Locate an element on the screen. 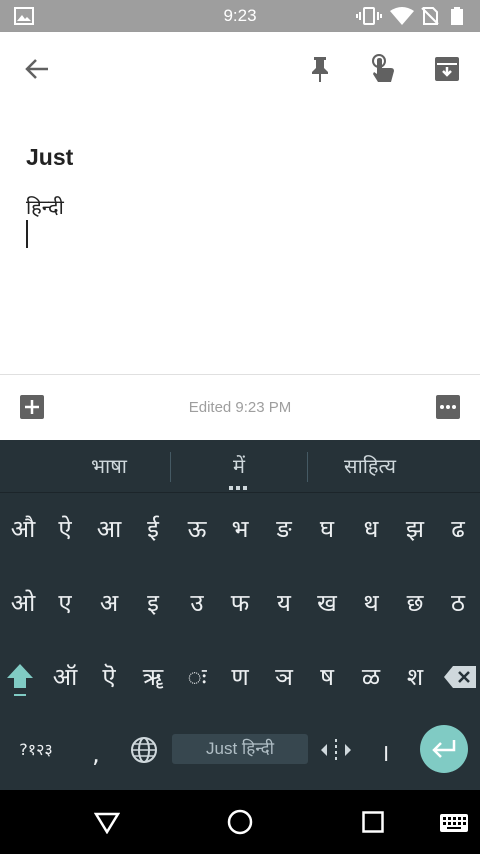 The width and height of the screenshot is (480, 854). backspace-icon is located at coordinates (460, 677).